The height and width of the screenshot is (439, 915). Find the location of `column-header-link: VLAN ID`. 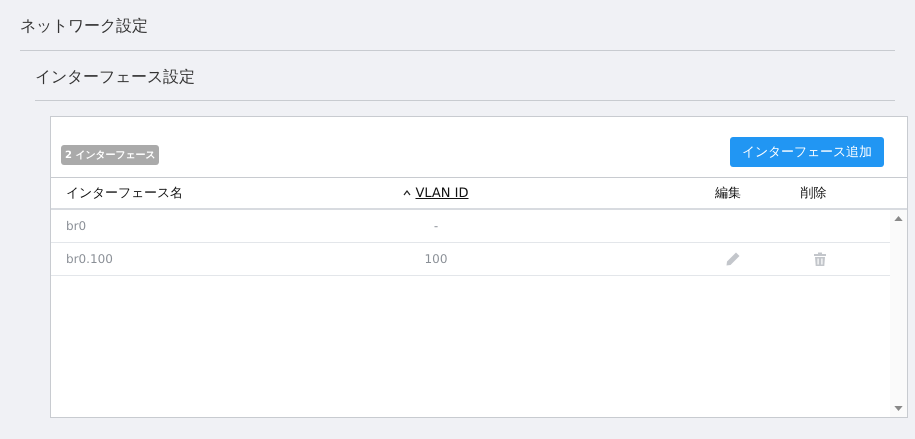

column-header-link: VLAN ID is located at coordinates (442, 193).